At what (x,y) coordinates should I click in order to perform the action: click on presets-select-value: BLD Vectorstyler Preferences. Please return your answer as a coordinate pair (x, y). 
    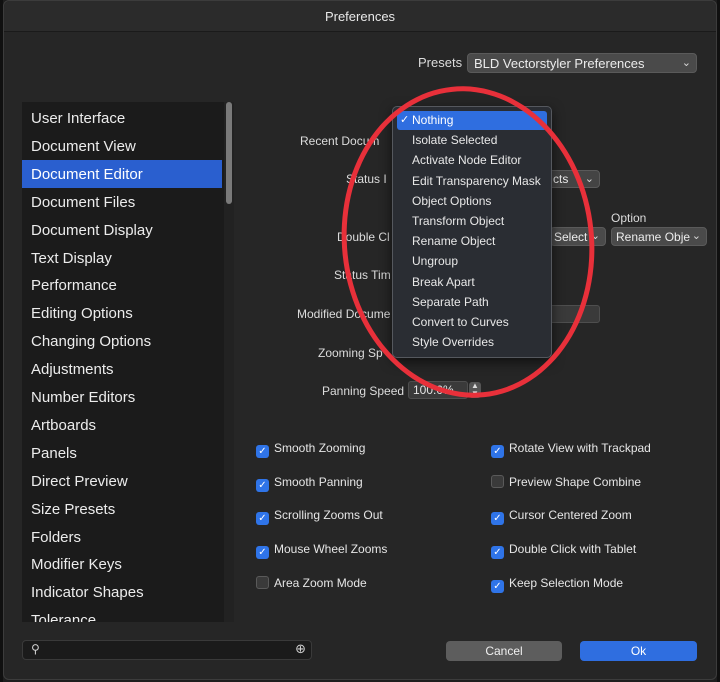
    Looking at the image, I should click on (559, 63).